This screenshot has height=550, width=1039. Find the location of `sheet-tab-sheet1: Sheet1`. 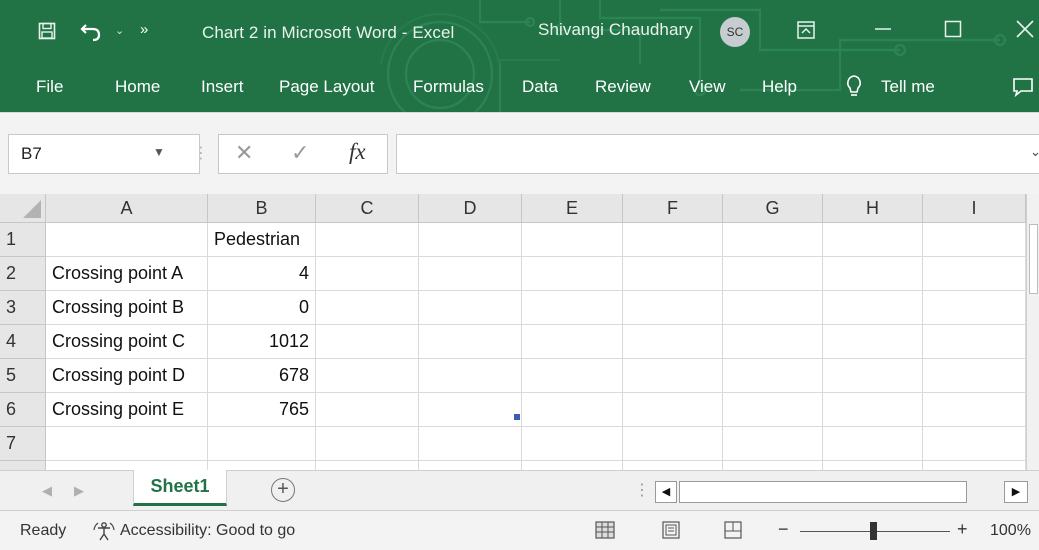

sheet-tab-sheet1: Sheet1 is located at coordinates (180, 488).